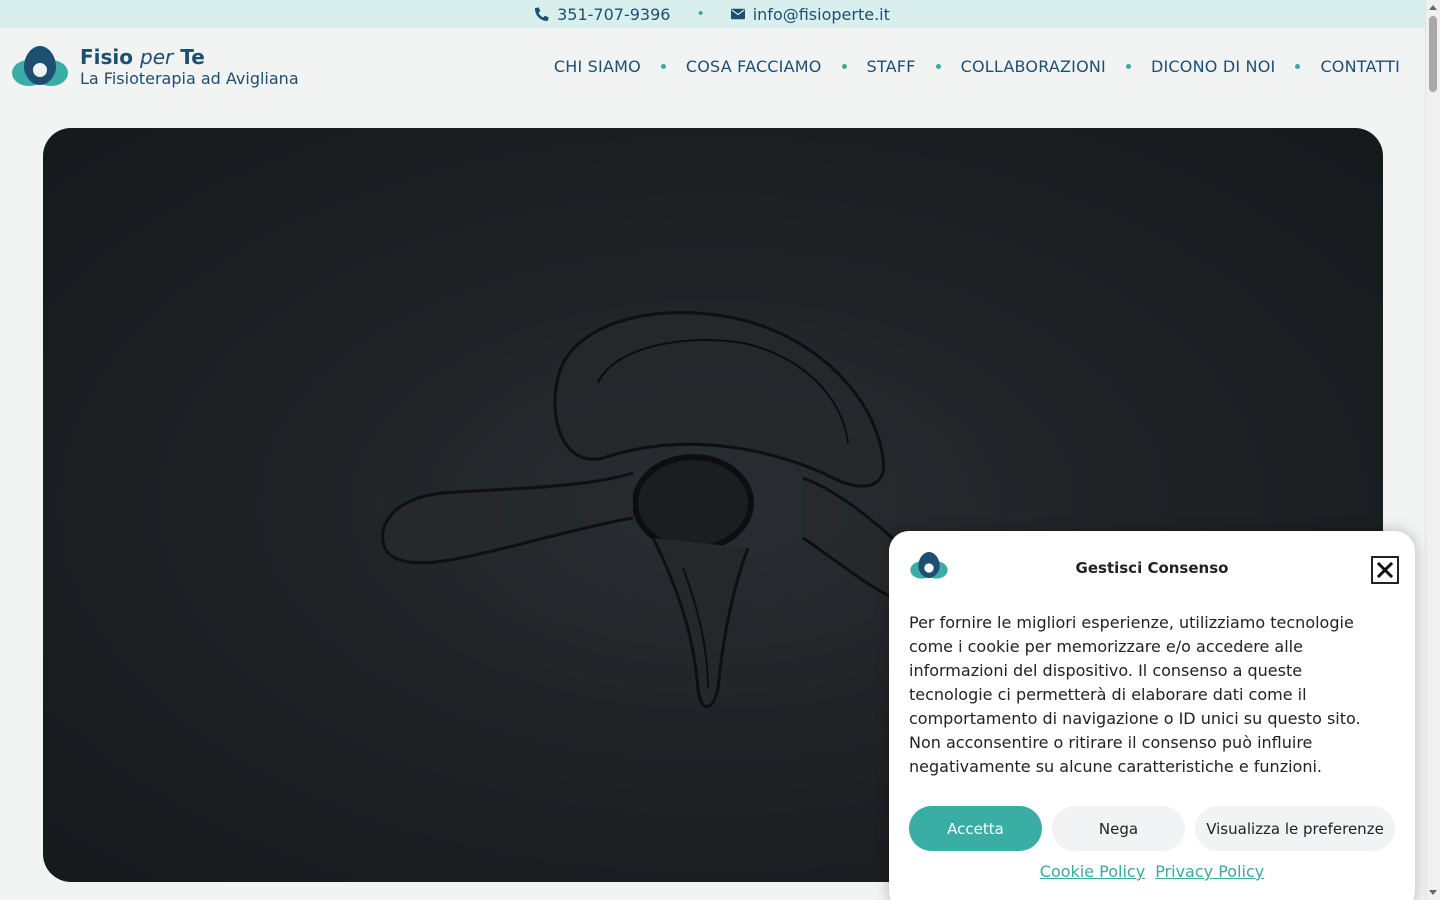 The height and width of the screenshot is (900, 1440). I want to click on privacy-policy-link: Privacy Policy, so click(1209, 871).